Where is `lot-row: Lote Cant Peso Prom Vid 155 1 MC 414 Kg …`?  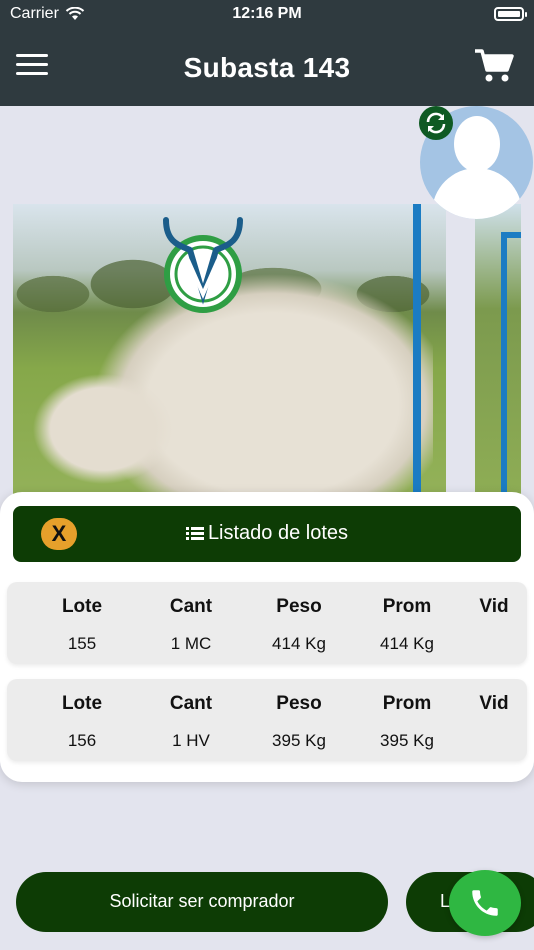 lot-row: Lote Cant Peso Prom Vid 155 1 MC 414 Kg … is located at coordinates (267, 623).